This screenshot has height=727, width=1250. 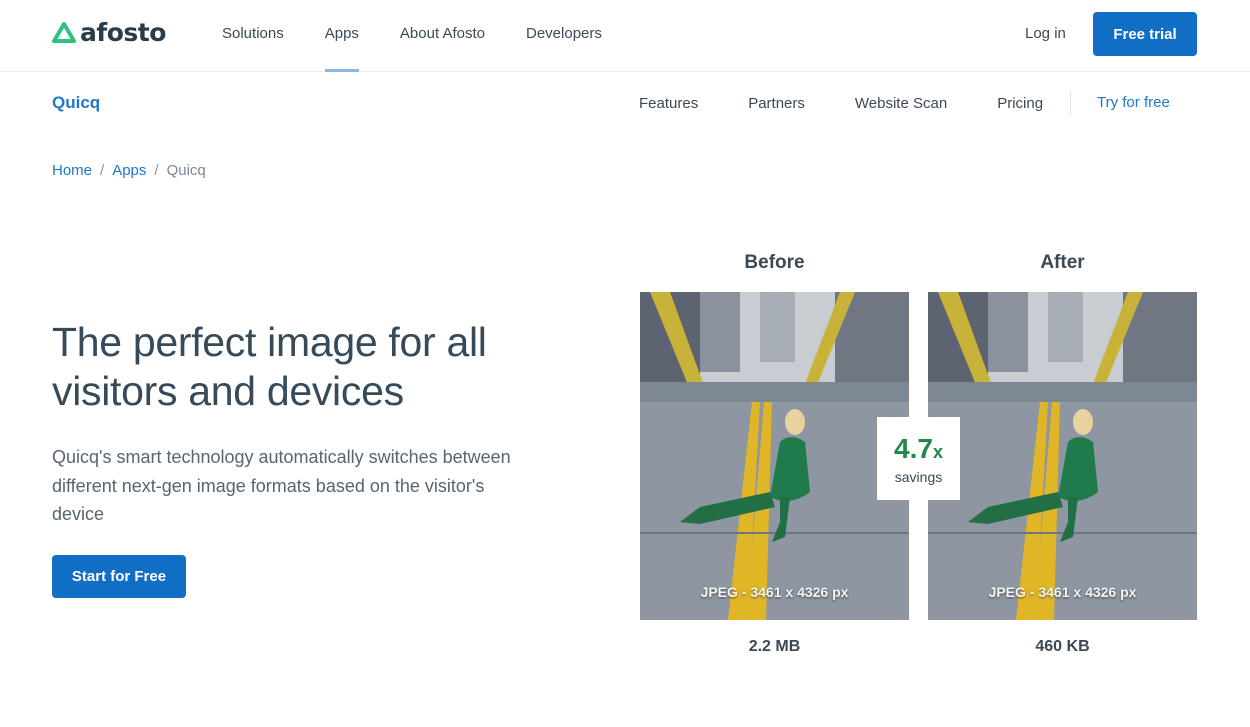 I want to click on savings-badge: 4.7x savings, so click(x=918, y=458).